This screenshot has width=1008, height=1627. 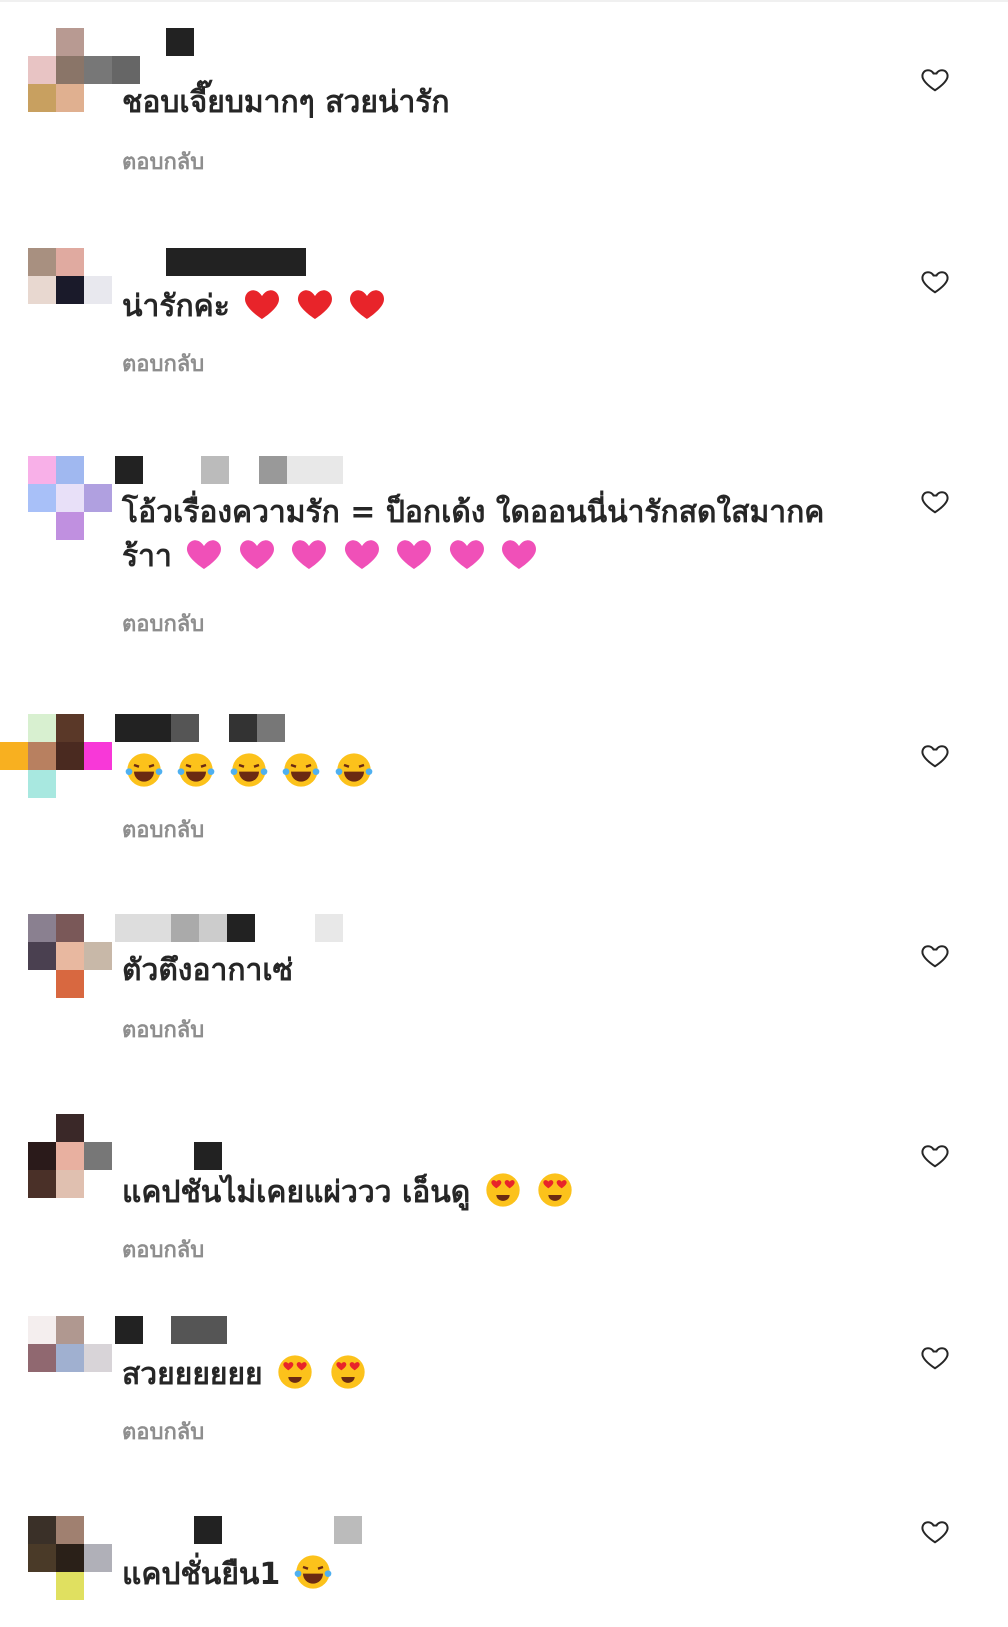 I want to click on comment-text: แคปชั่นยืน1, so click(x=492, y=1578).